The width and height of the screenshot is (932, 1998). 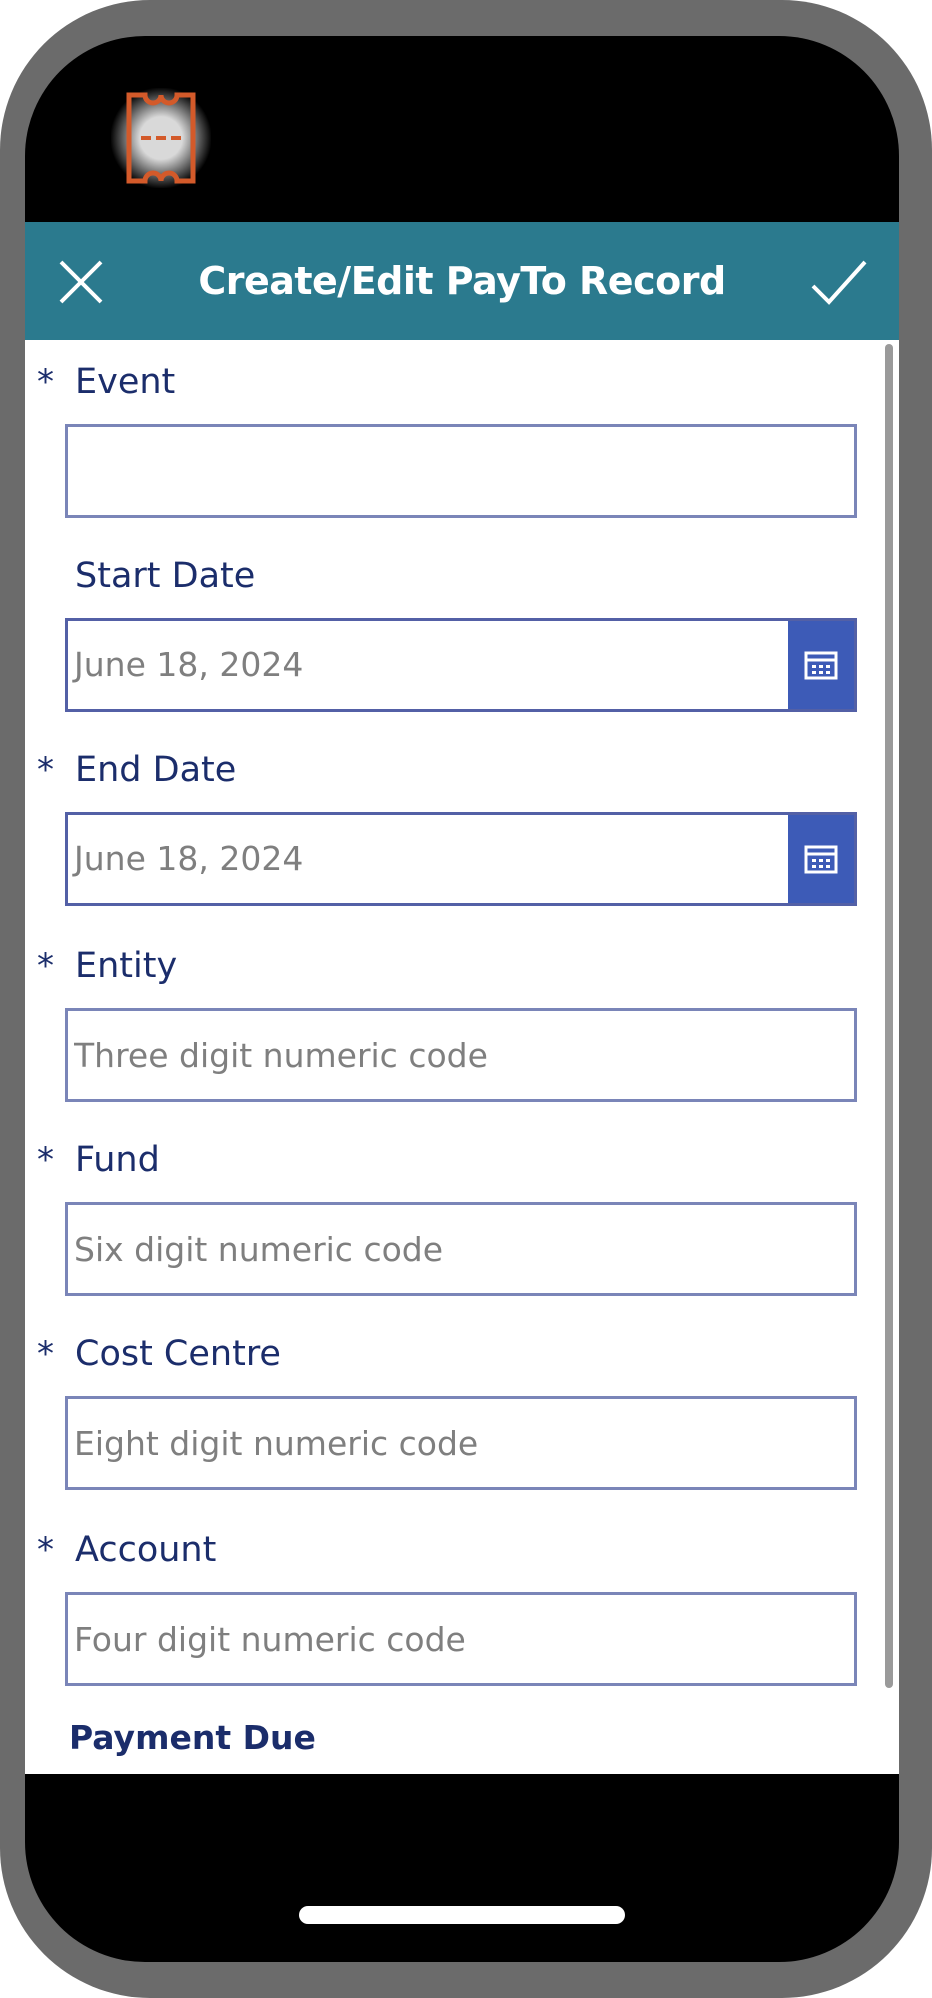 What do you see at coordinates (189, 664) in the screenshot?
I see `start-date-value: June 18, 2024` at bounding box center [189, 664].